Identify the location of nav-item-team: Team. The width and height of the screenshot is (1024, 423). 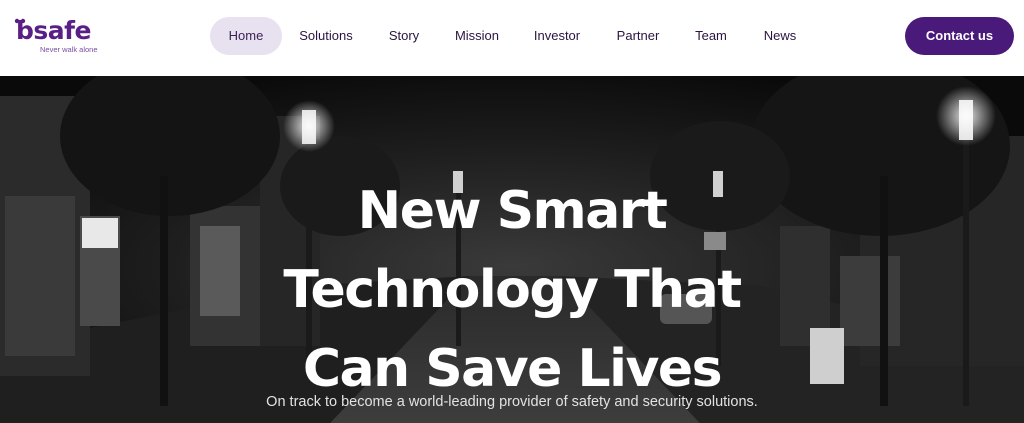
(711, 36).